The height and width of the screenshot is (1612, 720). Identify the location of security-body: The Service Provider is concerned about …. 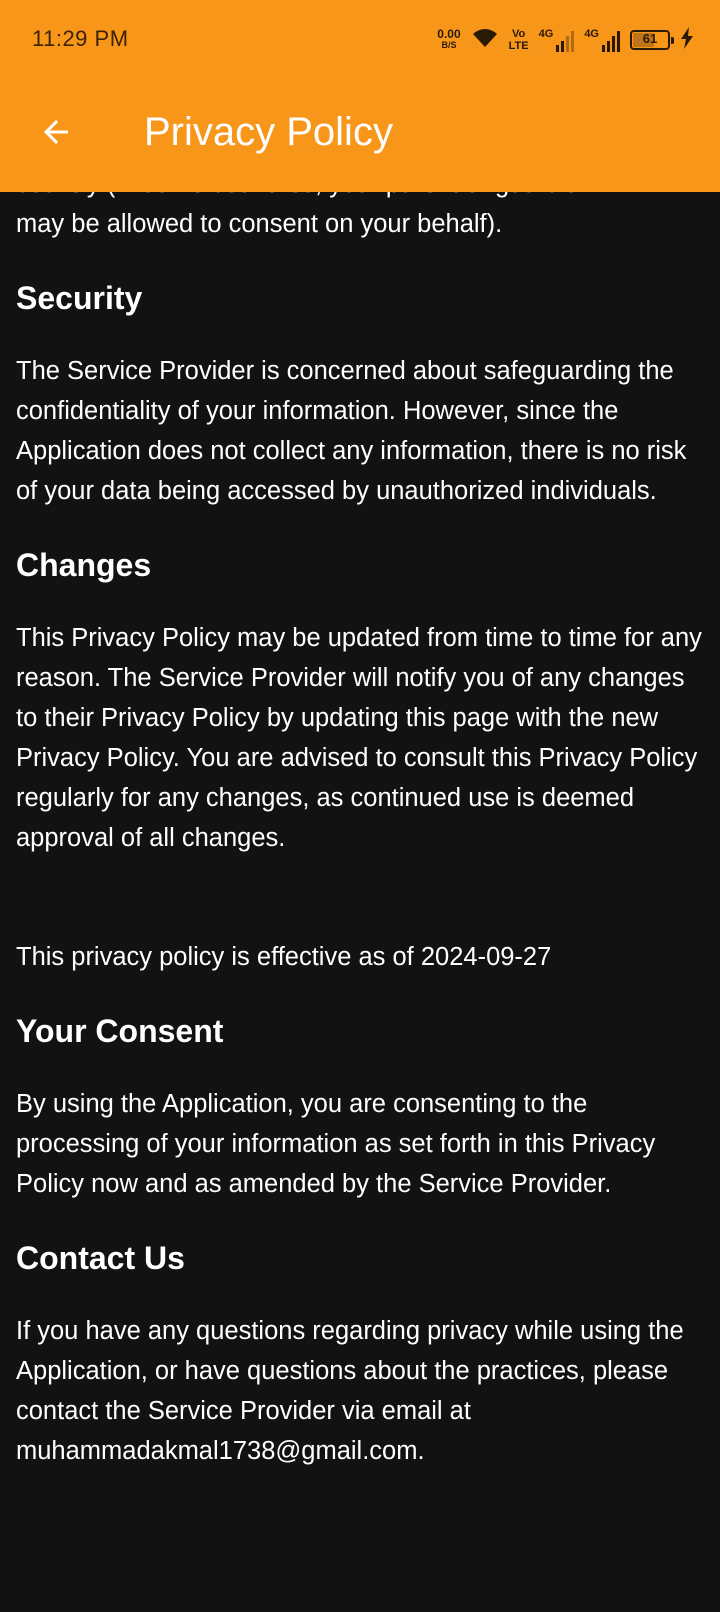
(351, 431).